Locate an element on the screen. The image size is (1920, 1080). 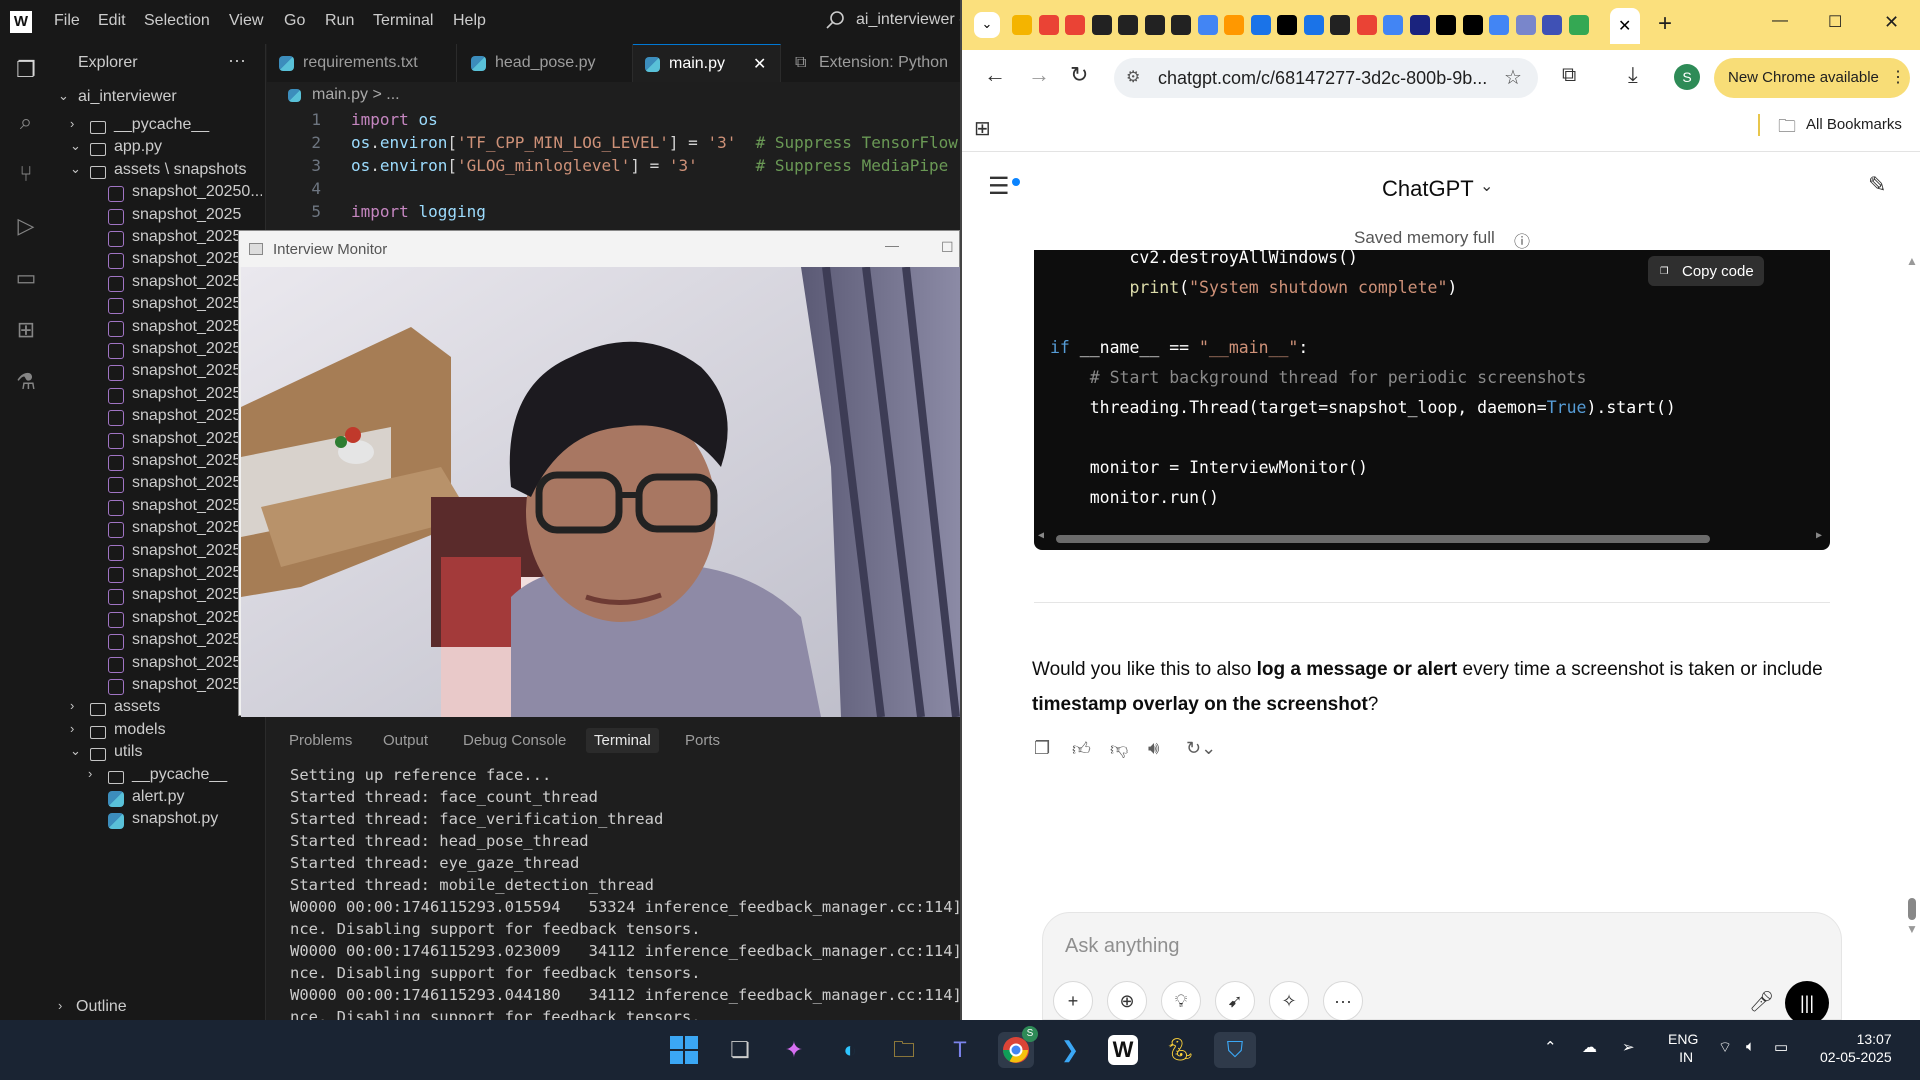
python-icon: 🐍︎ is located at coordinates (1180, 1050).